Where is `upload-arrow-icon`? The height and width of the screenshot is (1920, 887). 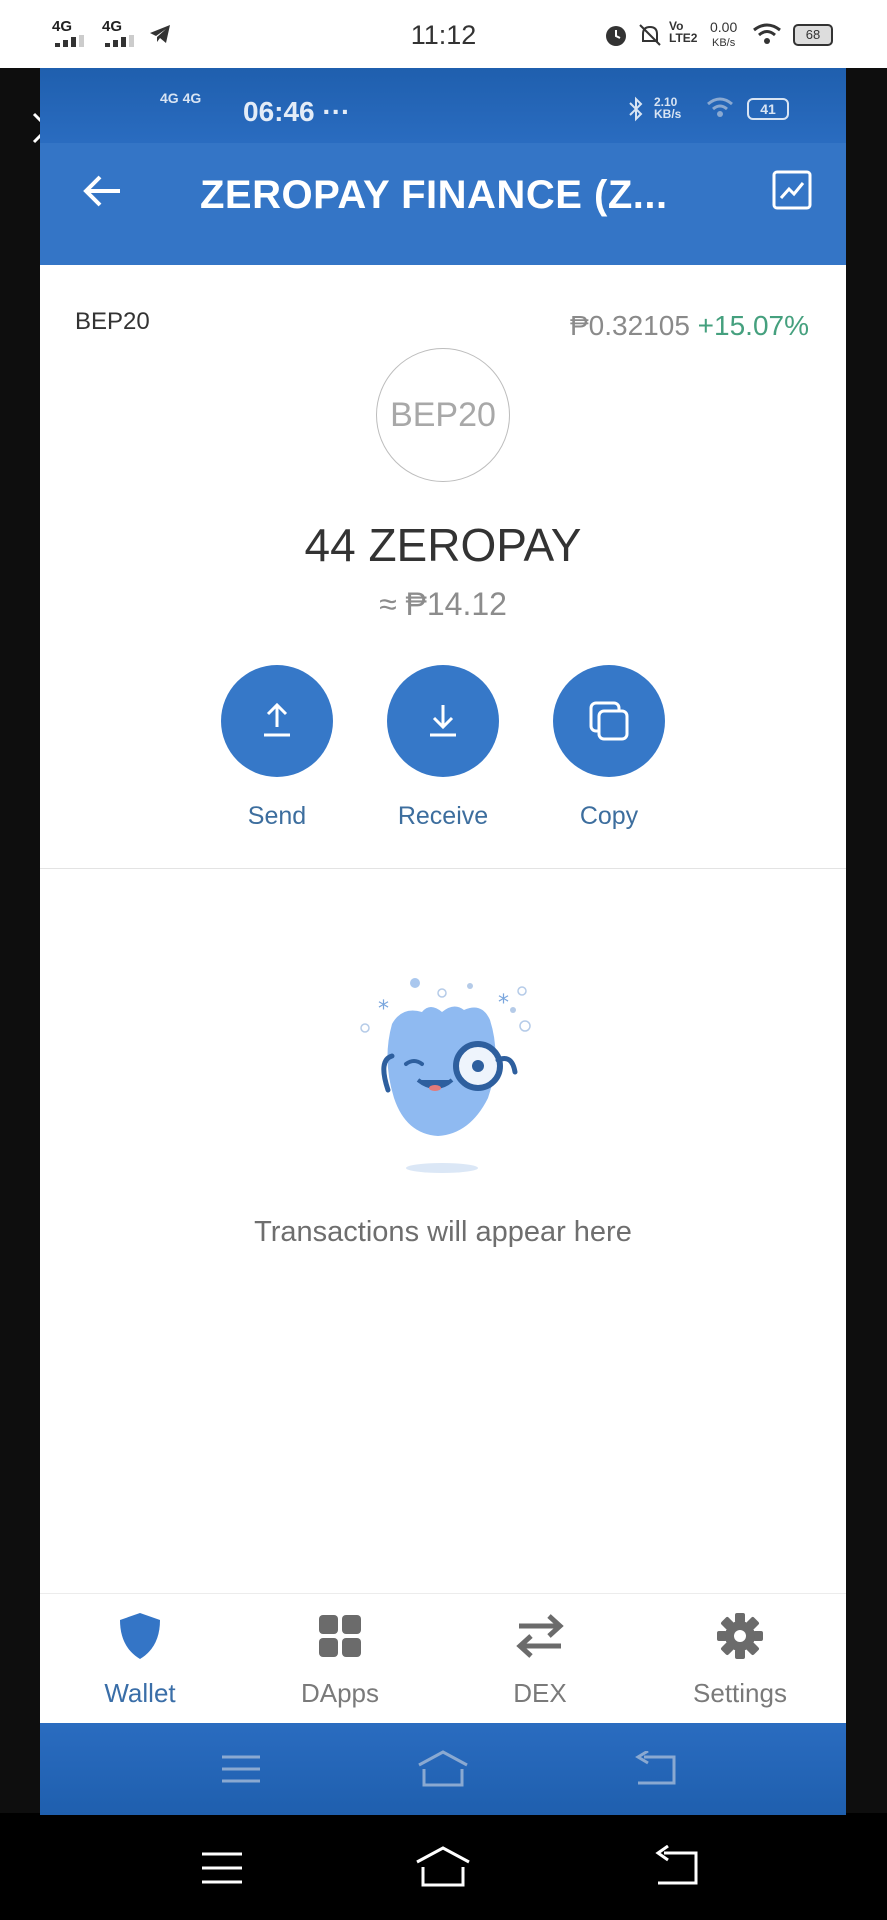
upload-arrow-icon is located at coordinates (277, 719).